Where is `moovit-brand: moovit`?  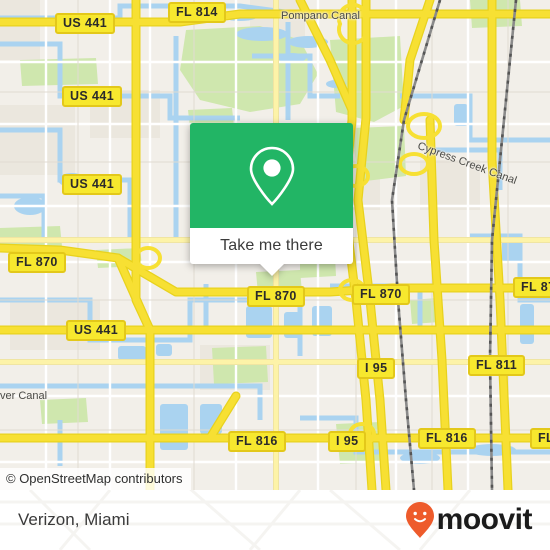 moovit-brand: moovit is located at coordinates (469, 520).